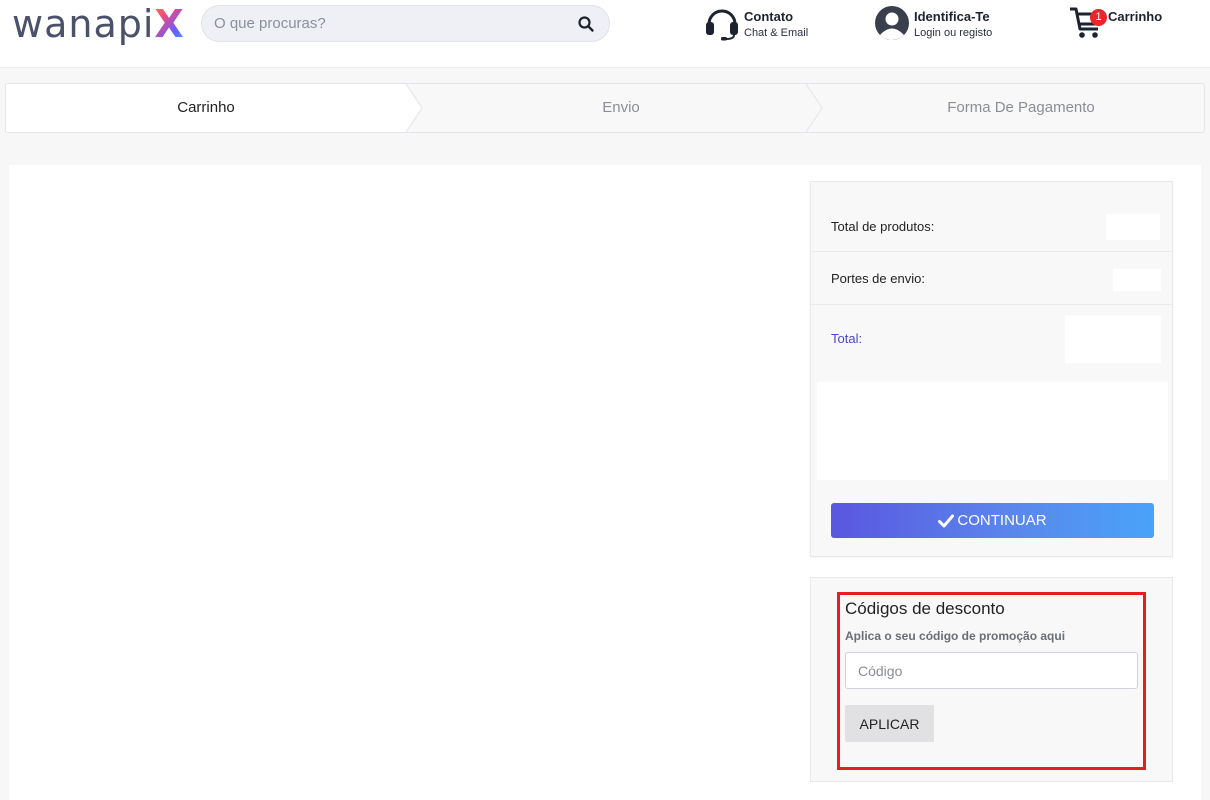 This screenshot has width=1210, height=800. Describe the element at coordinates (586, 24) in the screenshot. I see `search-icon` at that location.